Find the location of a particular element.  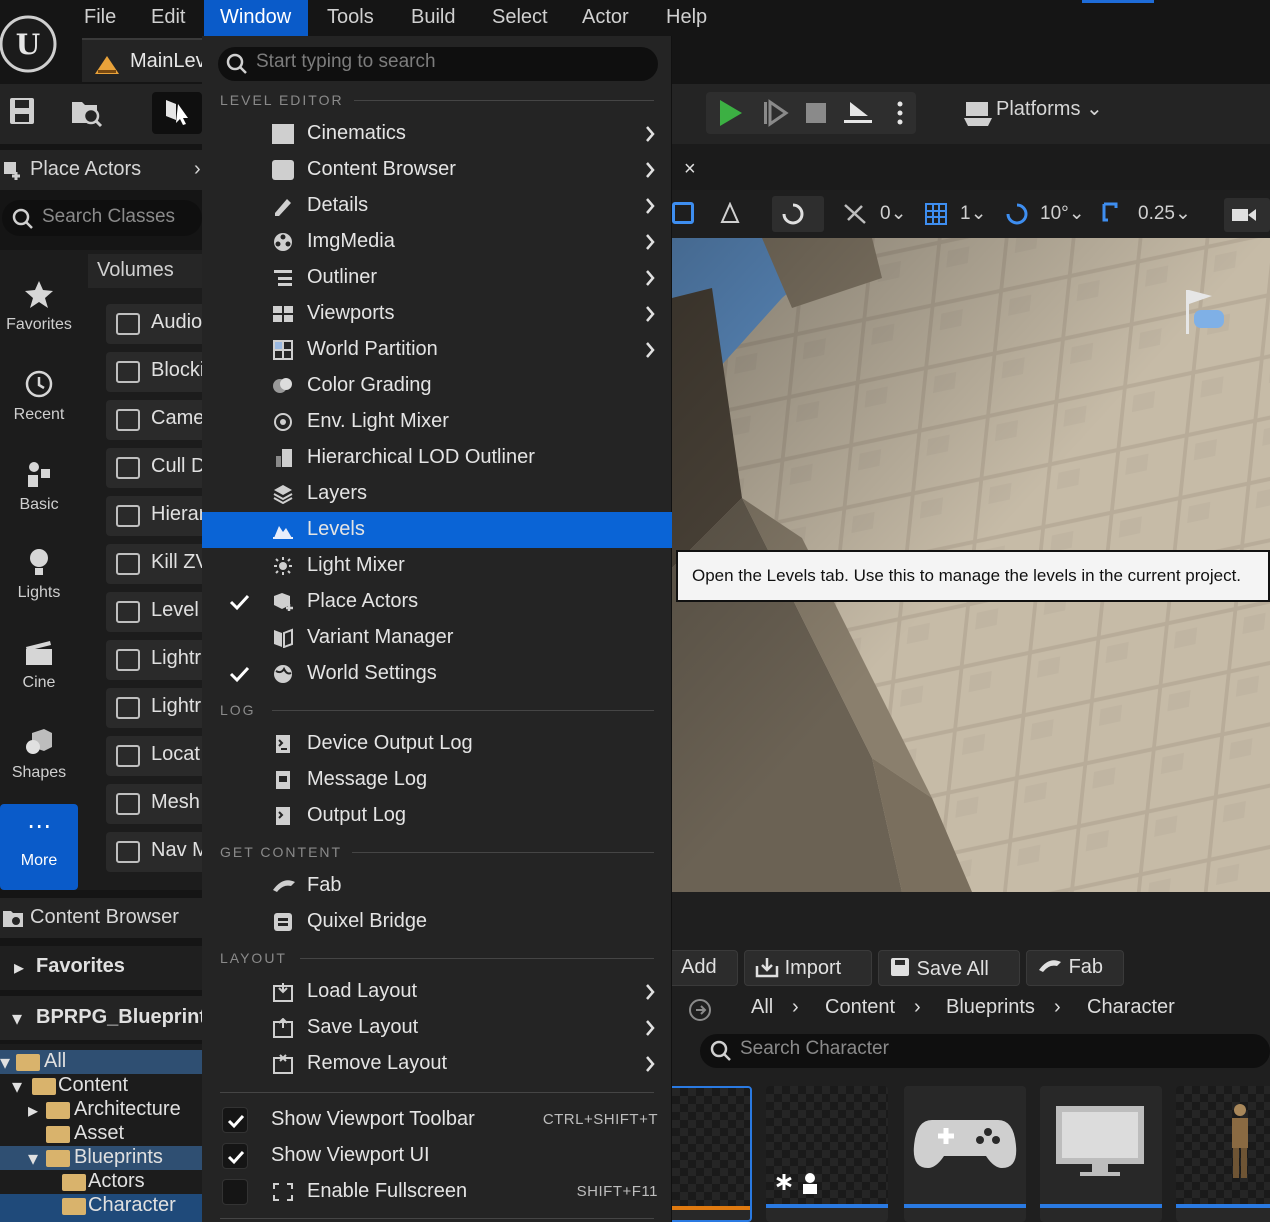

scale-snap-value: 0.25⌄ is located at coordinates (1164, 213).